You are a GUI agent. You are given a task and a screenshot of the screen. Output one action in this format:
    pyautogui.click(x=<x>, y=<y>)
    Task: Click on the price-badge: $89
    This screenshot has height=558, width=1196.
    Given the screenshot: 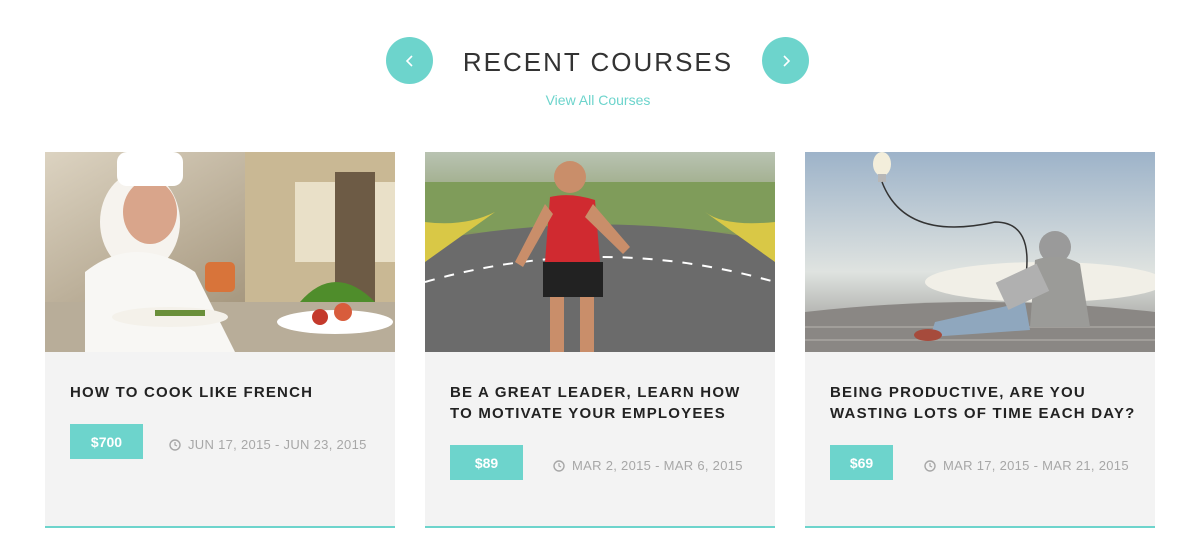 What is the action you would take?
    pyautogui.click(x=486, y=462)
    